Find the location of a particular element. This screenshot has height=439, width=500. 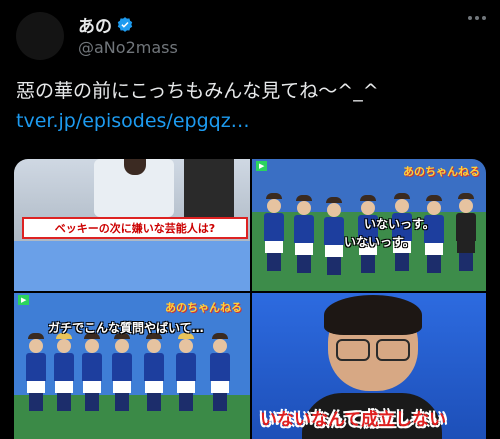

verified-badge-icon is located at coordinates (125, 24).